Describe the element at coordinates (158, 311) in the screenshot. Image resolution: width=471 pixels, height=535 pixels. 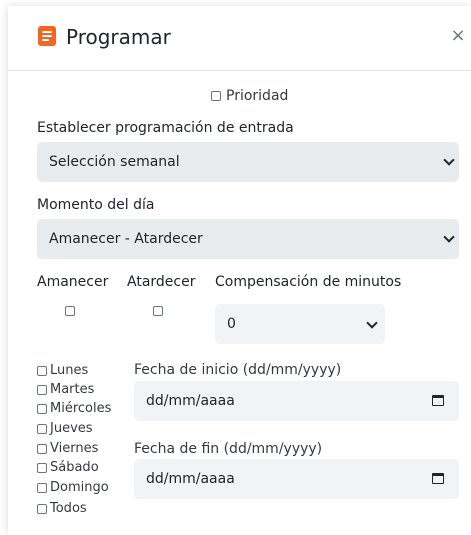
I see `sunset-checkbox` at that location.